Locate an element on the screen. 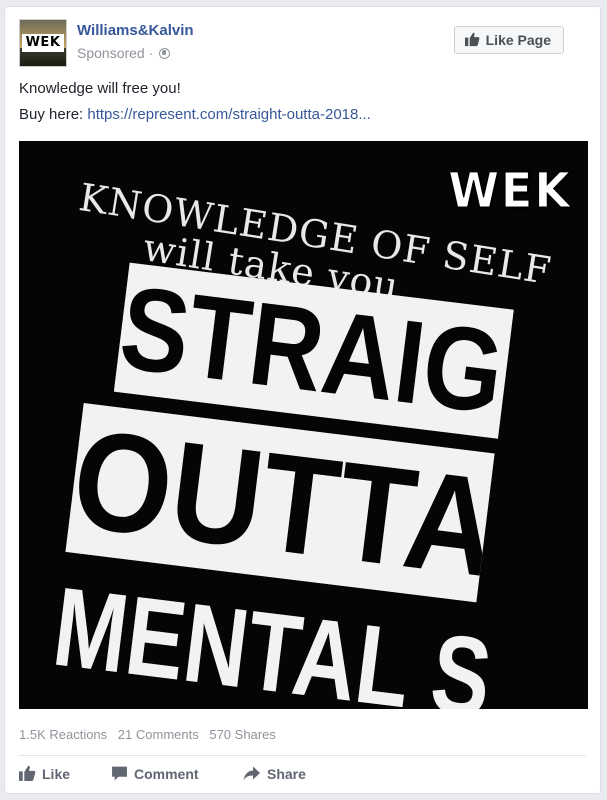 The width and height of the screenshot is (607, 800). engagement-stats: 1.5K Reactions 21 Comments 570 Shares is located at coordinates (151, 734).